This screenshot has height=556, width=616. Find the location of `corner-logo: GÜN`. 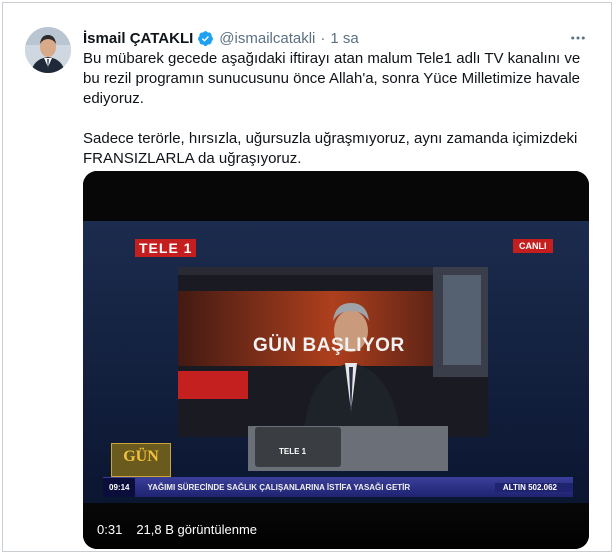

corner-logo: GÜN is located at coordinates (141, 460).